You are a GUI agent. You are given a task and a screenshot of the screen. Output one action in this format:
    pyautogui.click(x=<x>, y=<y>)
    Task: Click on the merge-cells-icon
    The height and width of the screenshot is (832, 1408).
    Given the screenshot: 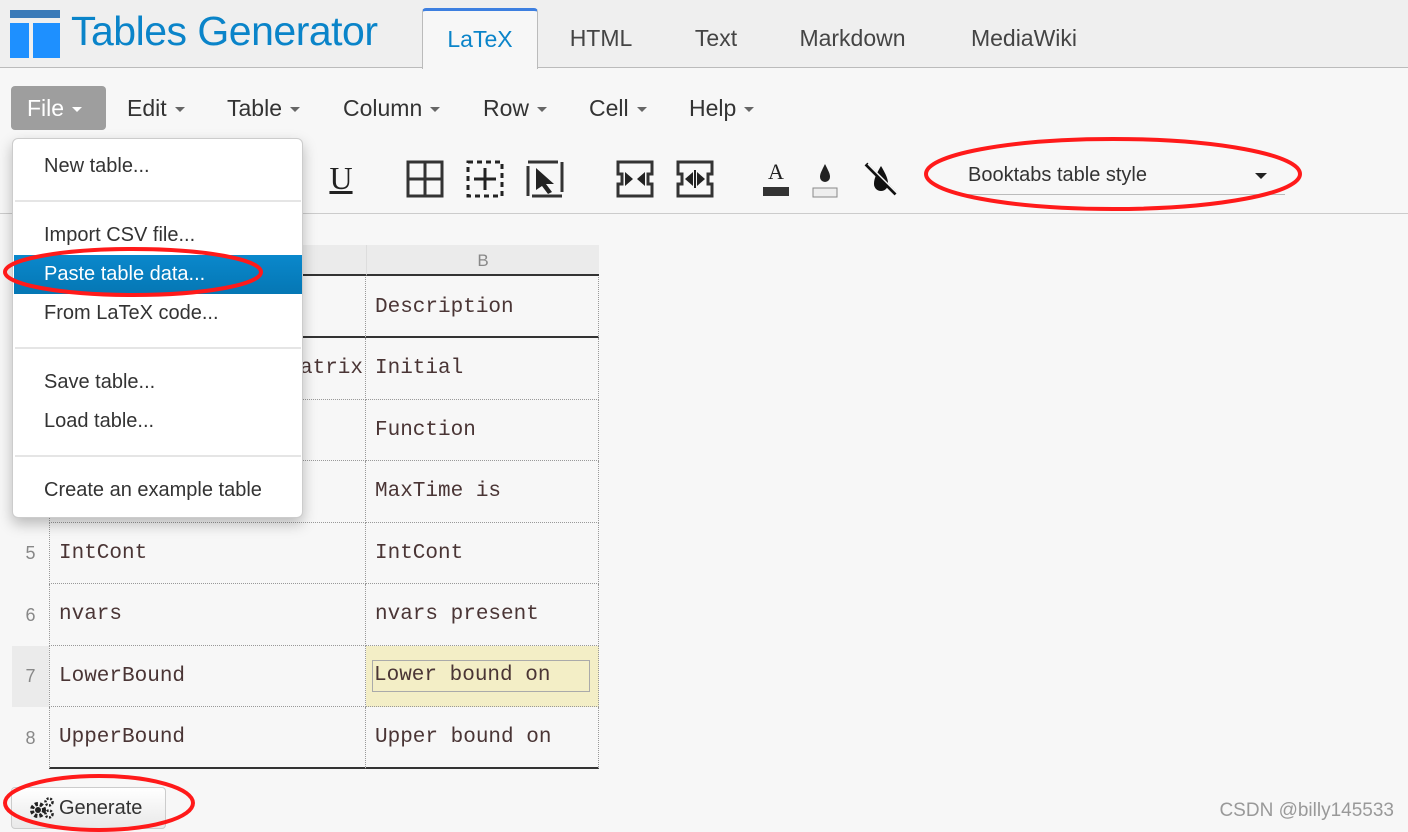 What is the action you would take?
    pyautogui.click(x=635, y=179)
    